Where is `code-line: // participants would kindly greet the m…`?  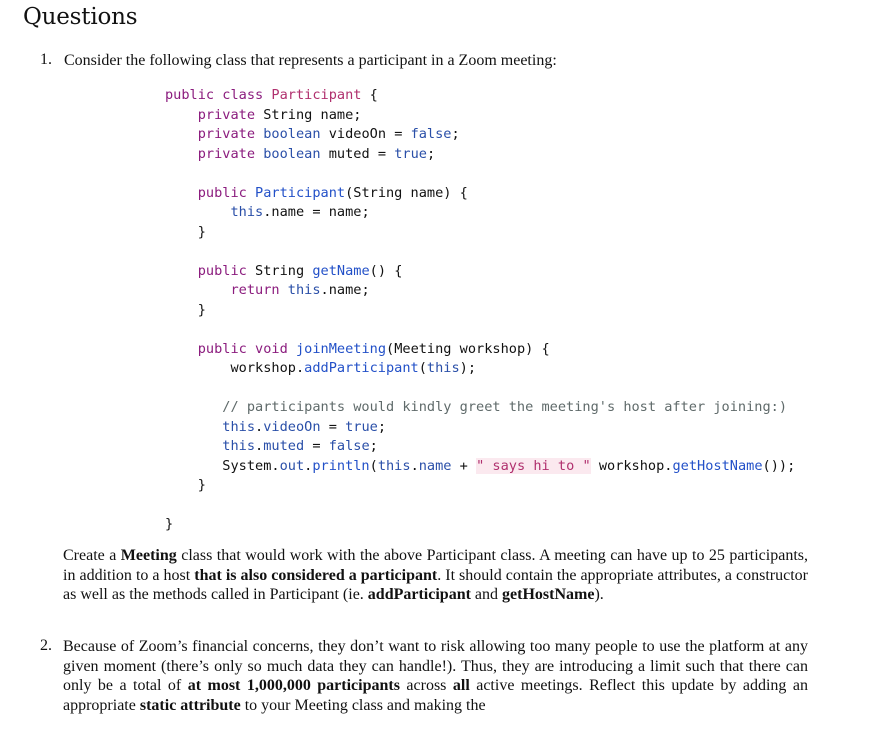
code-line: // participants would kindly greet the m… is located at coordinates (505, 407).